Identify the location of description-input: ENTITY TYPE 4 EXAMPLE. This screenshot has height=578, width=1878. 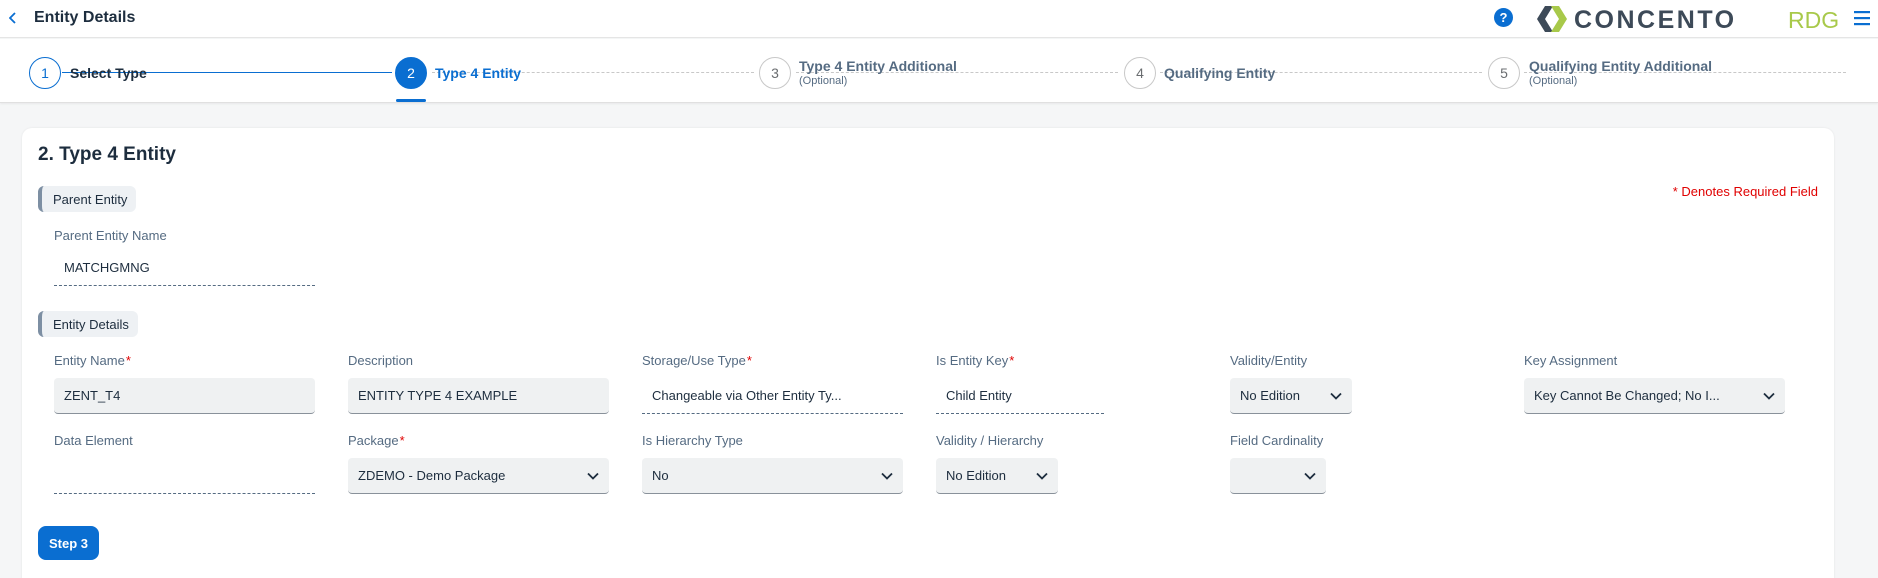
(478, 396).